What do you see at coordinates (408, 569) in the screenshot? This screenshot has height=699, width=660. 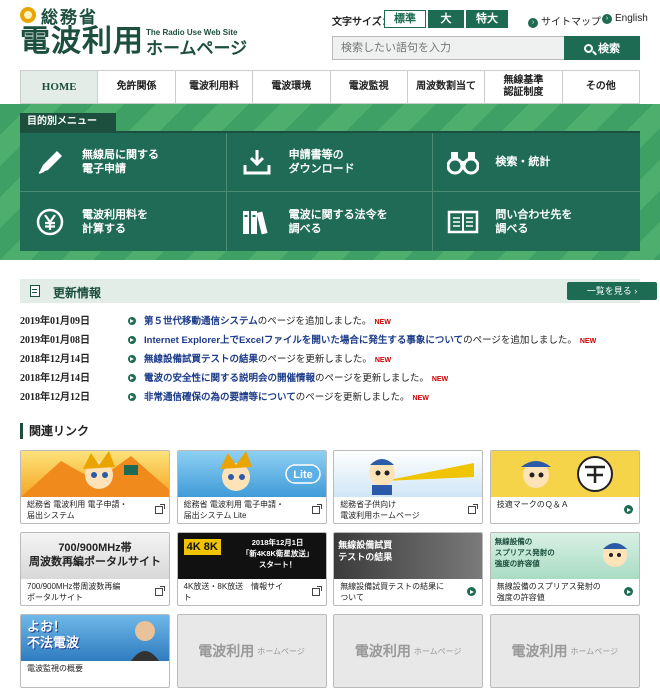 I see `related-card-purchase-test: 無線設備試買 テストの結果 無線設備試買テストの結果に ついて` at bounding box center [408, 569].